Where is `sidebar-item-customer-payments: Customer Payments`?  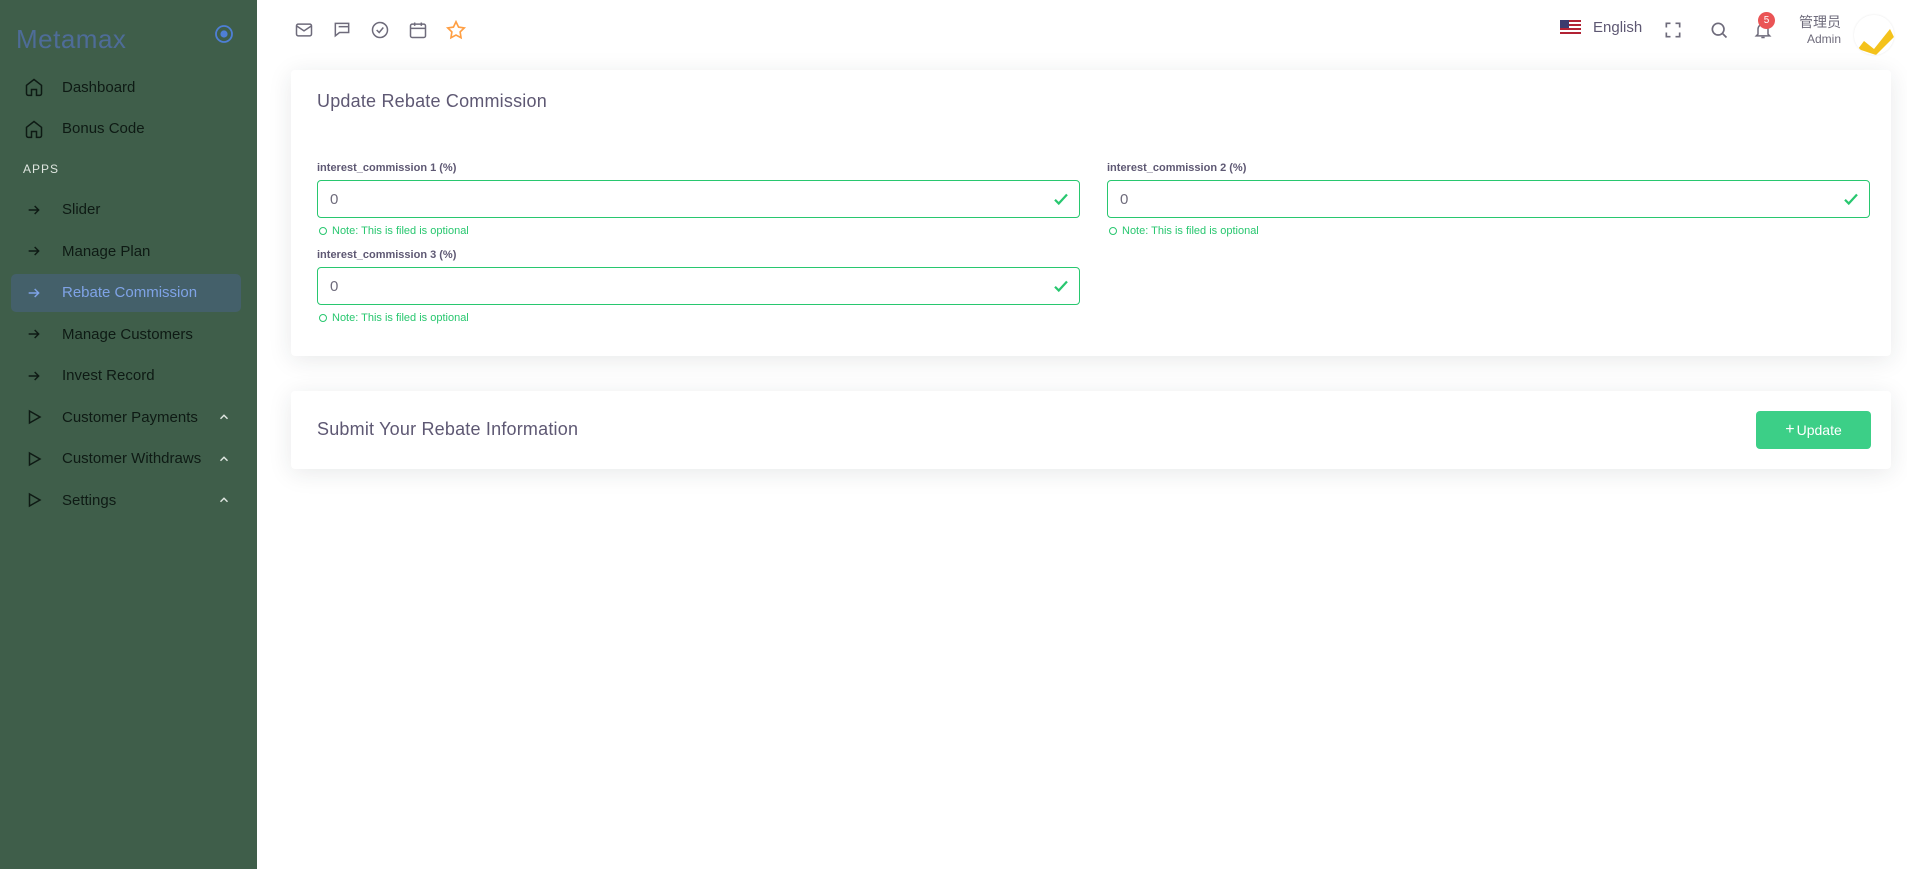 sidebar-item-customer-payments: Customer Payments is located at coordinates (126, 417).